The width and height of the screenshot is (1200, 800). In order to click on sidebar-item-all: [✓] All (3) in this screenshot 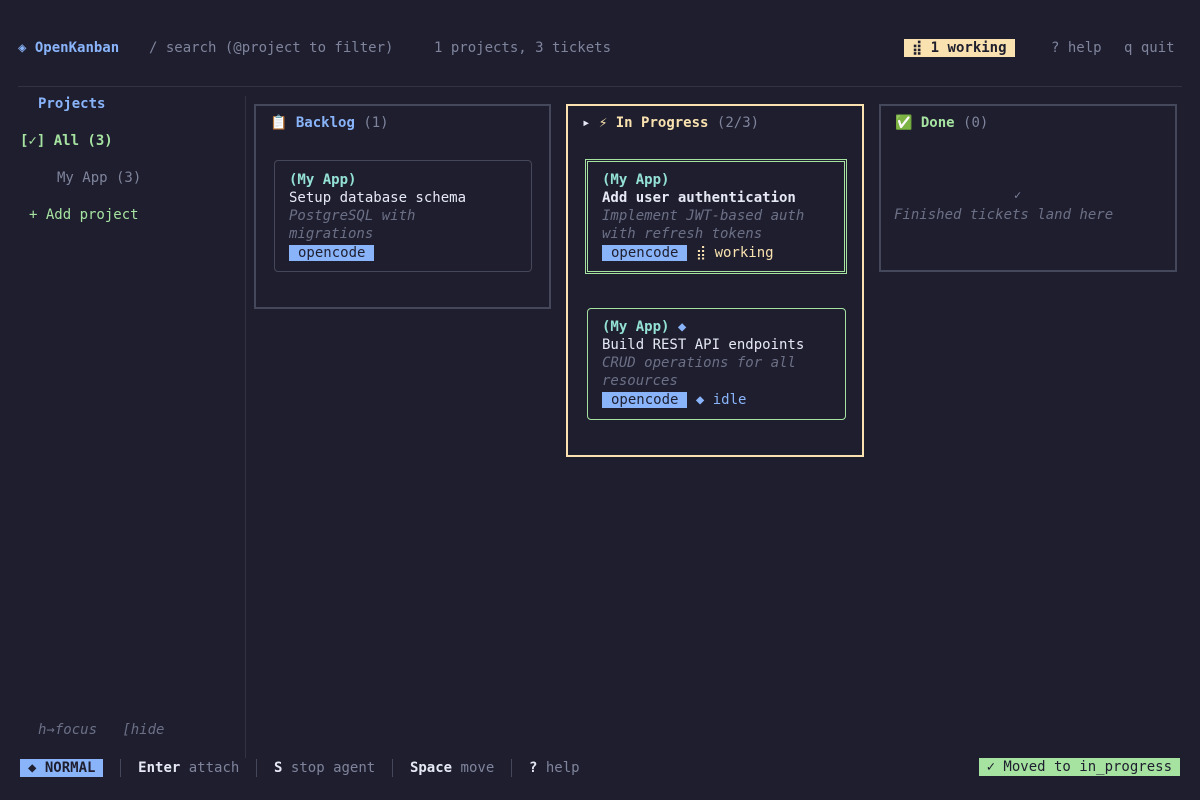, I will do `click(66, 141)`.